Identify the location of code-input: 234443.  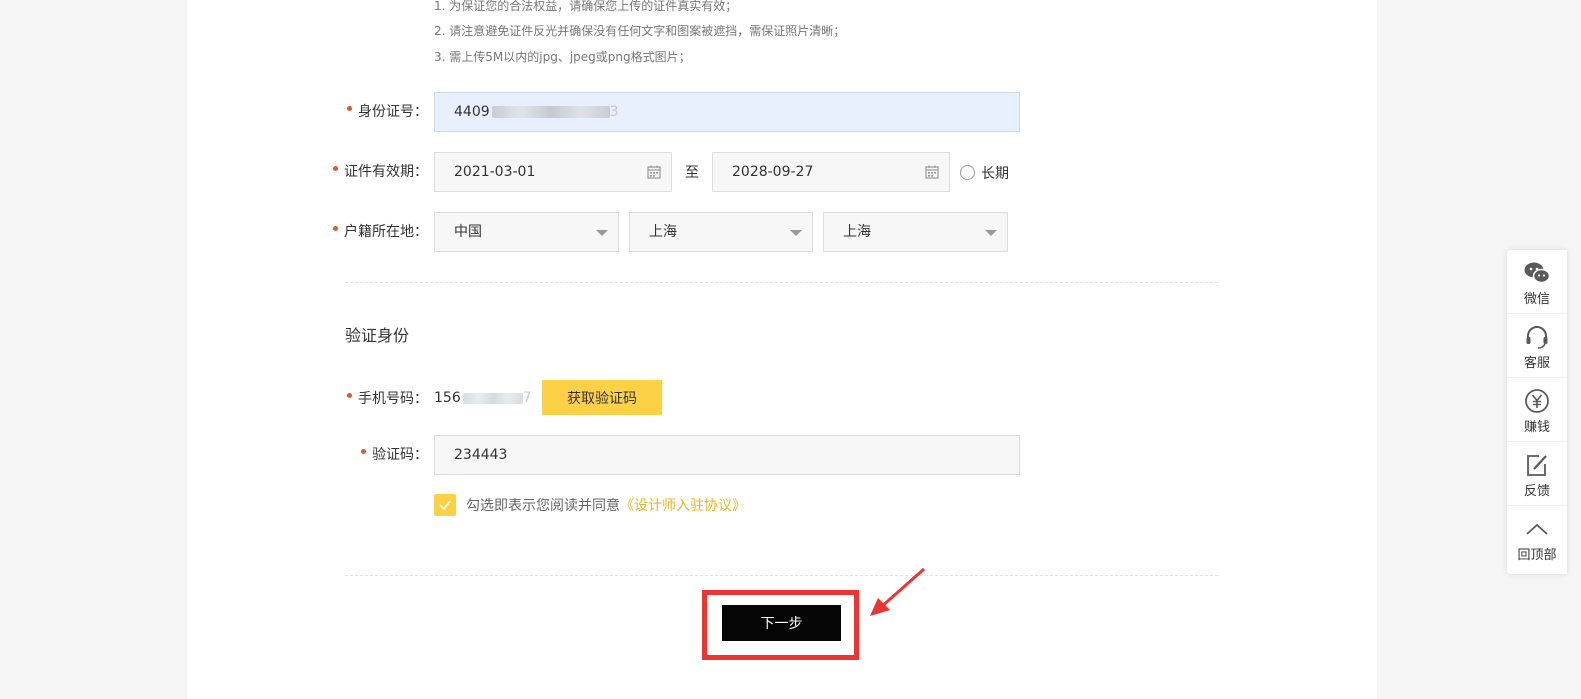
(727, 455).